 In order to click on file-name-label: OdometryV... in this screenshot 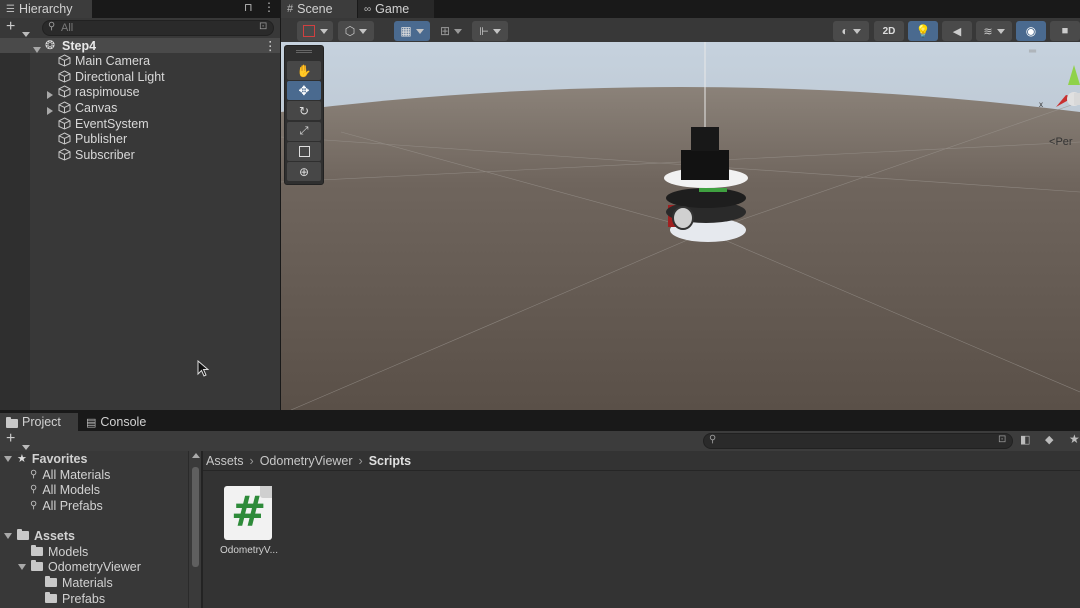, I will do `click(249, 550)`.